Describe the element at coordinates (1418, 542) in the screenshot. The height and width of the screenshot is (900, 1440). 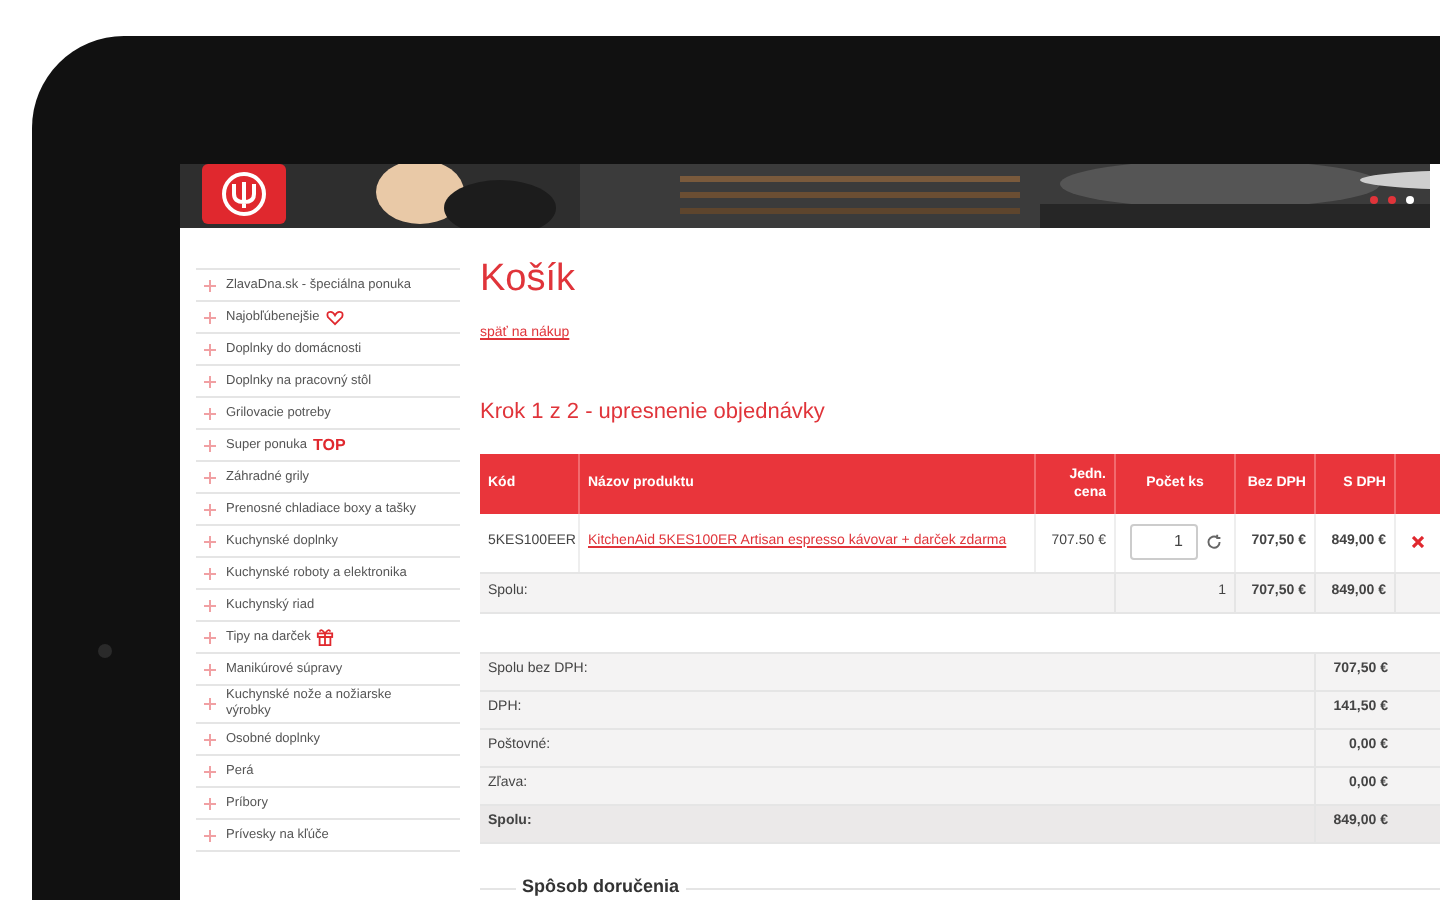
I see `delete-icon` at that location.